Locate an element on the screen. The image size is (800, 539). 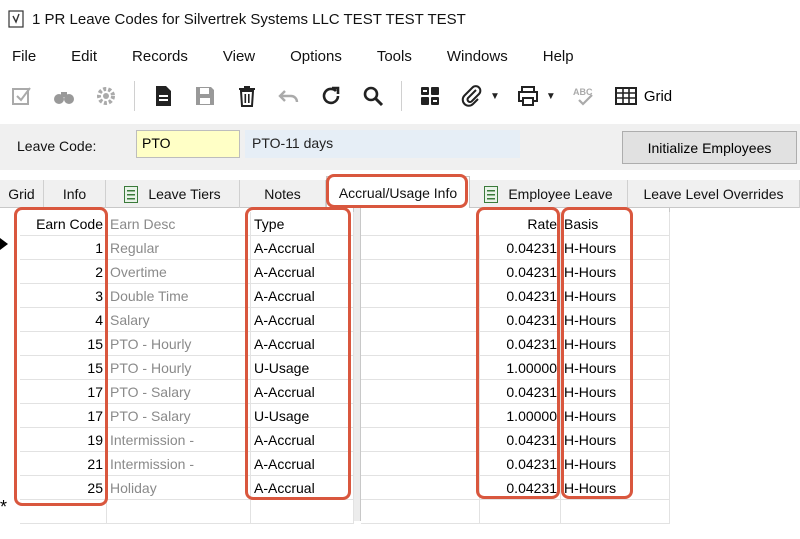
menu-records: Records is located at coordinates (160, 56).